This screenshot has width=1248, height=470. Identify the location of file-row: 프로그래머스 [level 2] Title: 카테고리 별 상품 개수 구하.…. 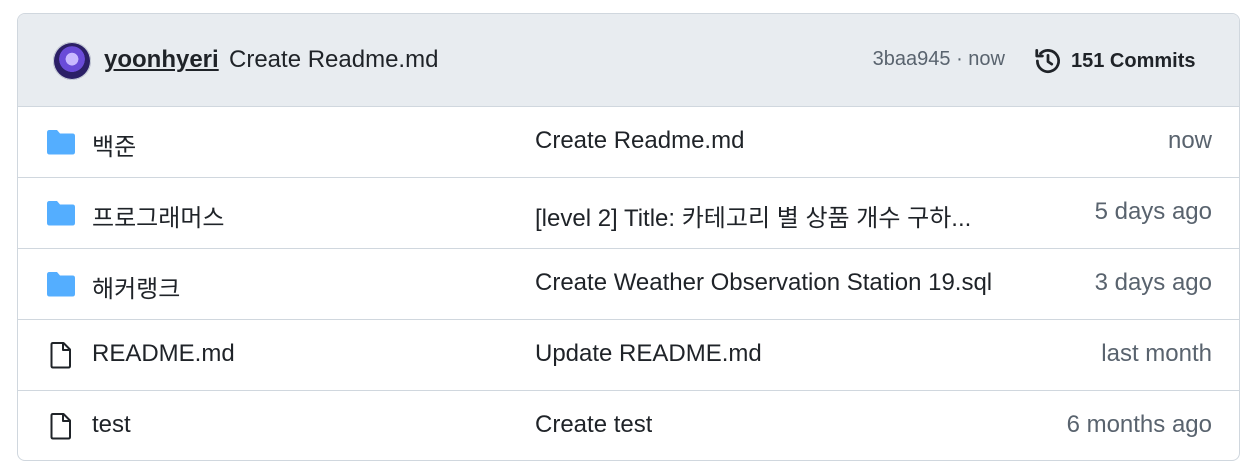
(628, 213).